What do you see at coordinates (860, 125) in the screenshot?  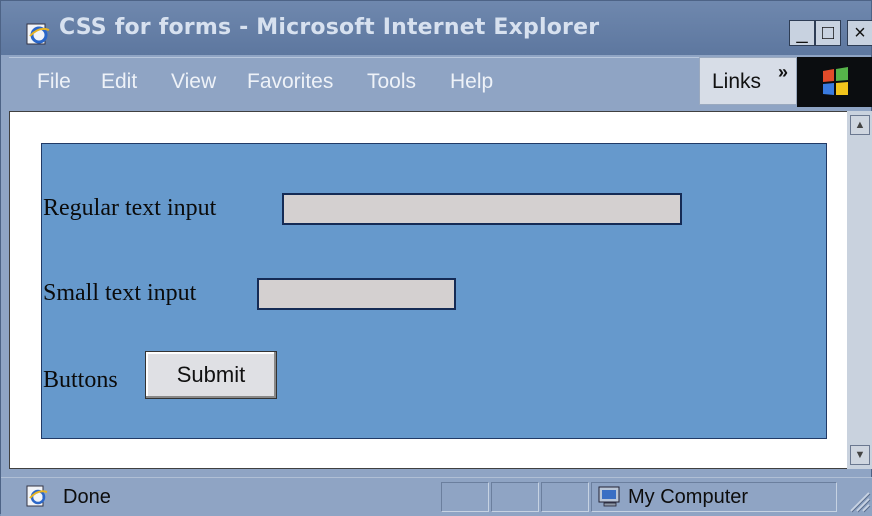 I see `scroll-up-button: ▲` at bounding box center [860, 125].